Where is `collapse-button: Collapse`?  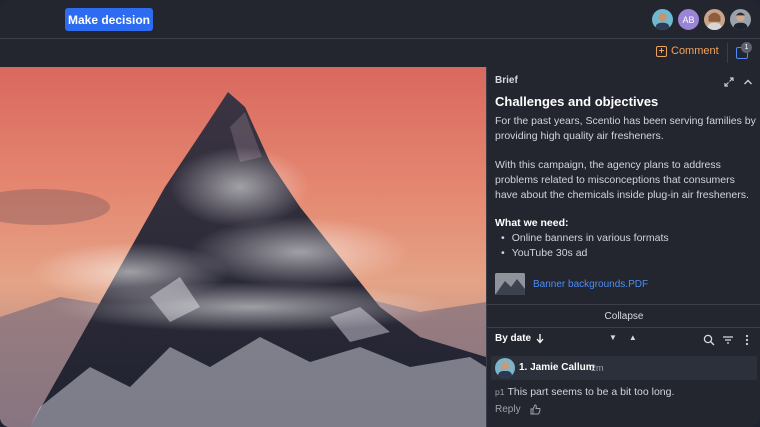 collapse-button: Collapse is located at coordinates (623, 316).